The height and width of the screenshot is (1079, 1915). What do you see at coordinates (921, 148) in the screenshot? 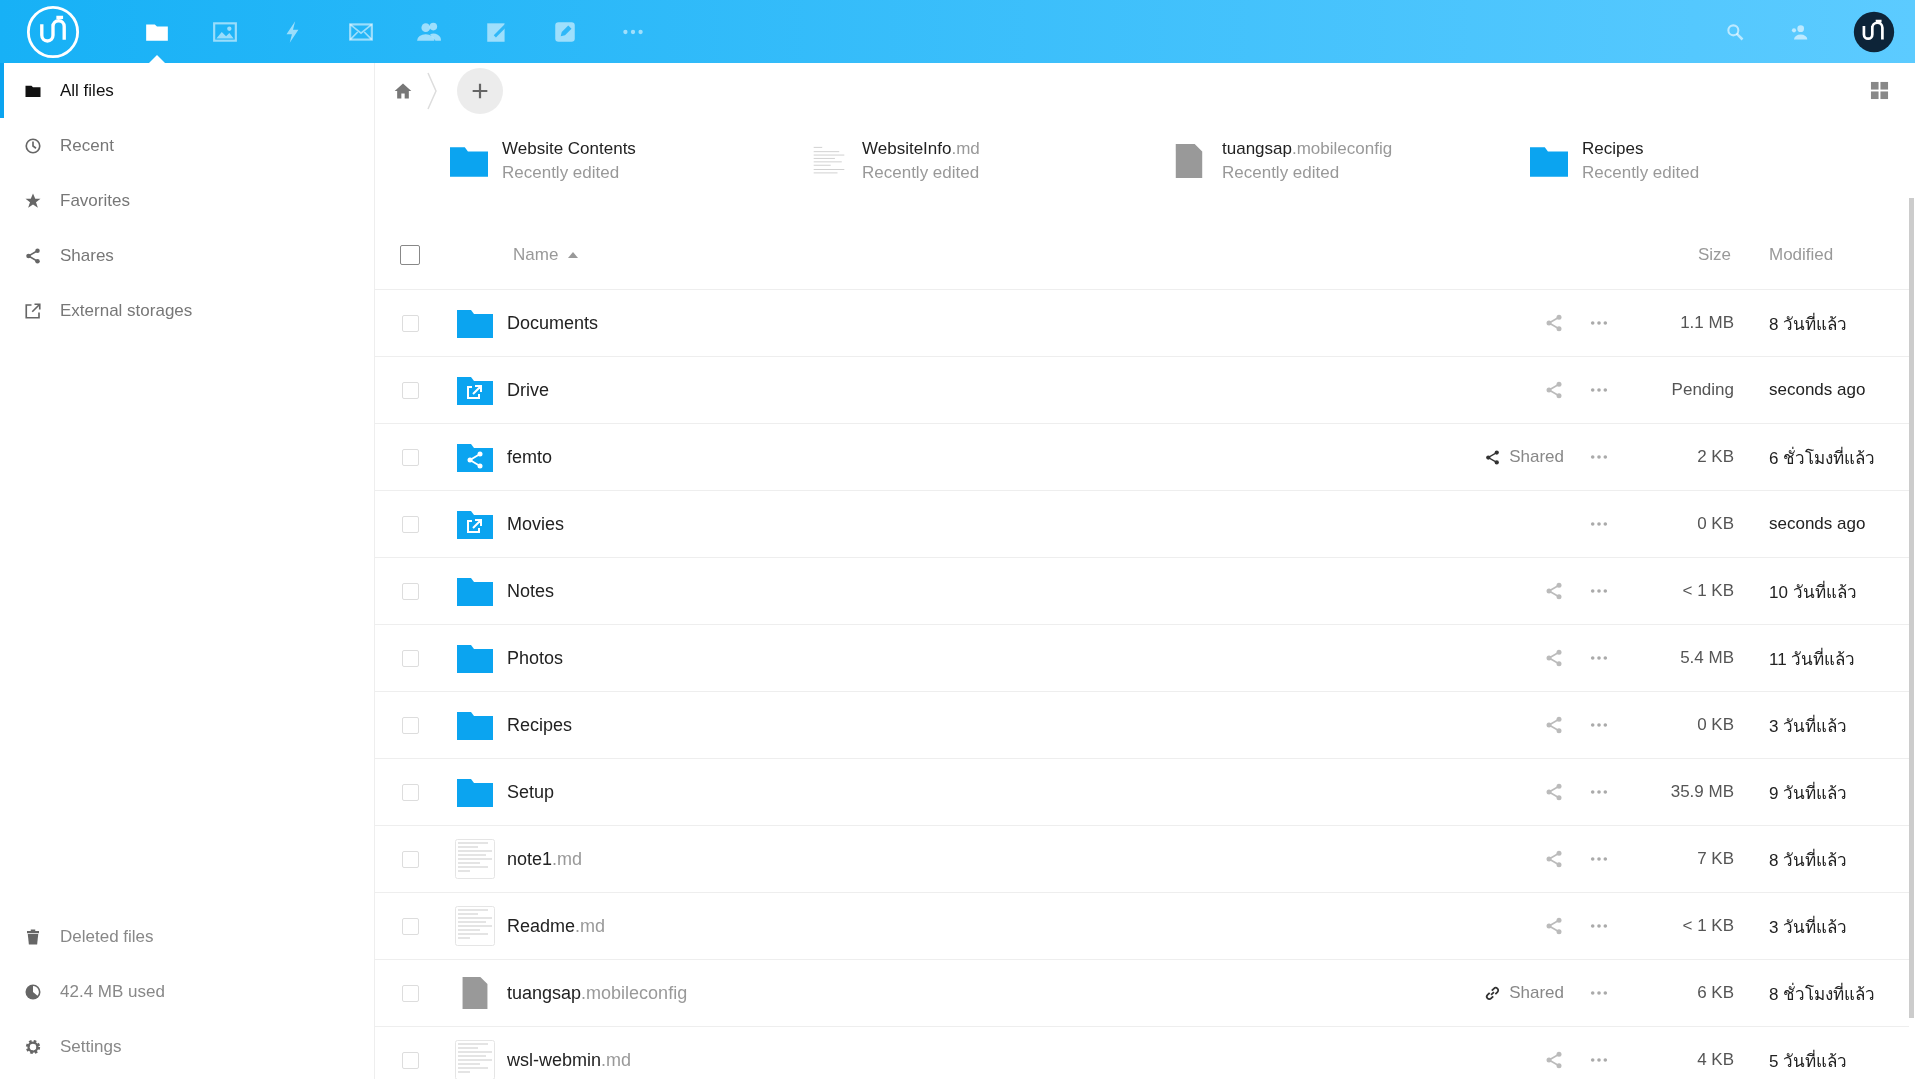
I see `file-name: WebsiteInfo.md` at bounding box center [921, 148].